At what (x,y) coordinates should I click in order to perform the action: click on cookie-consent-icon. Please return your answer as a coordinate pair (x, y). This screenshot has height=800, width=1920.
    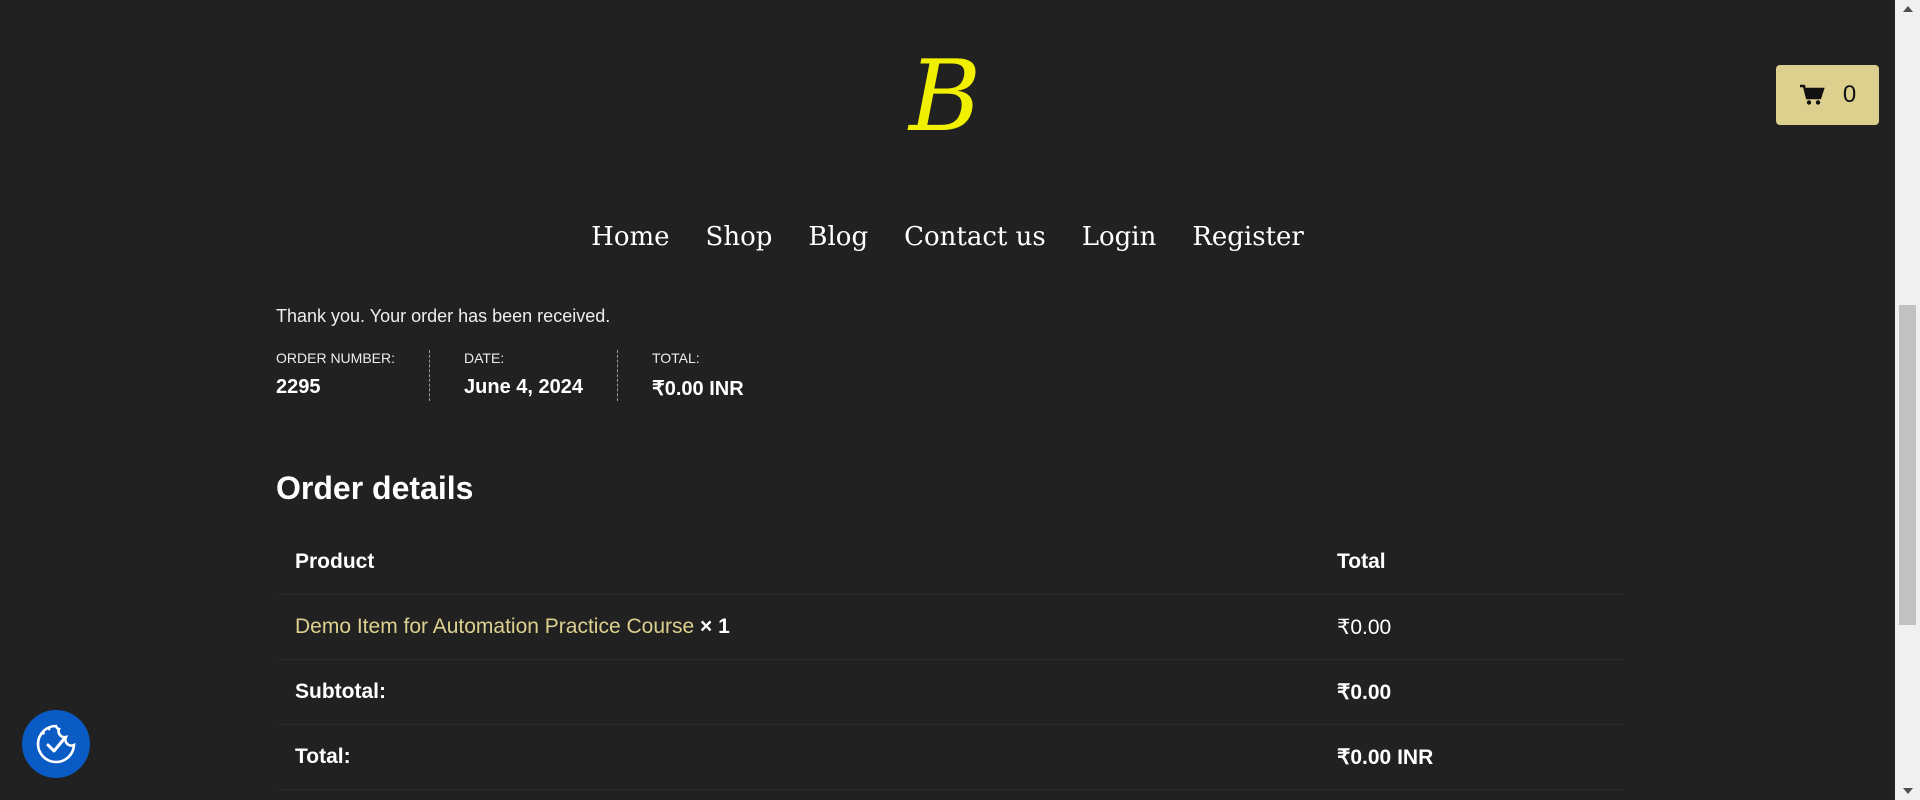
    Looking at the image, I should click on (56, 744).